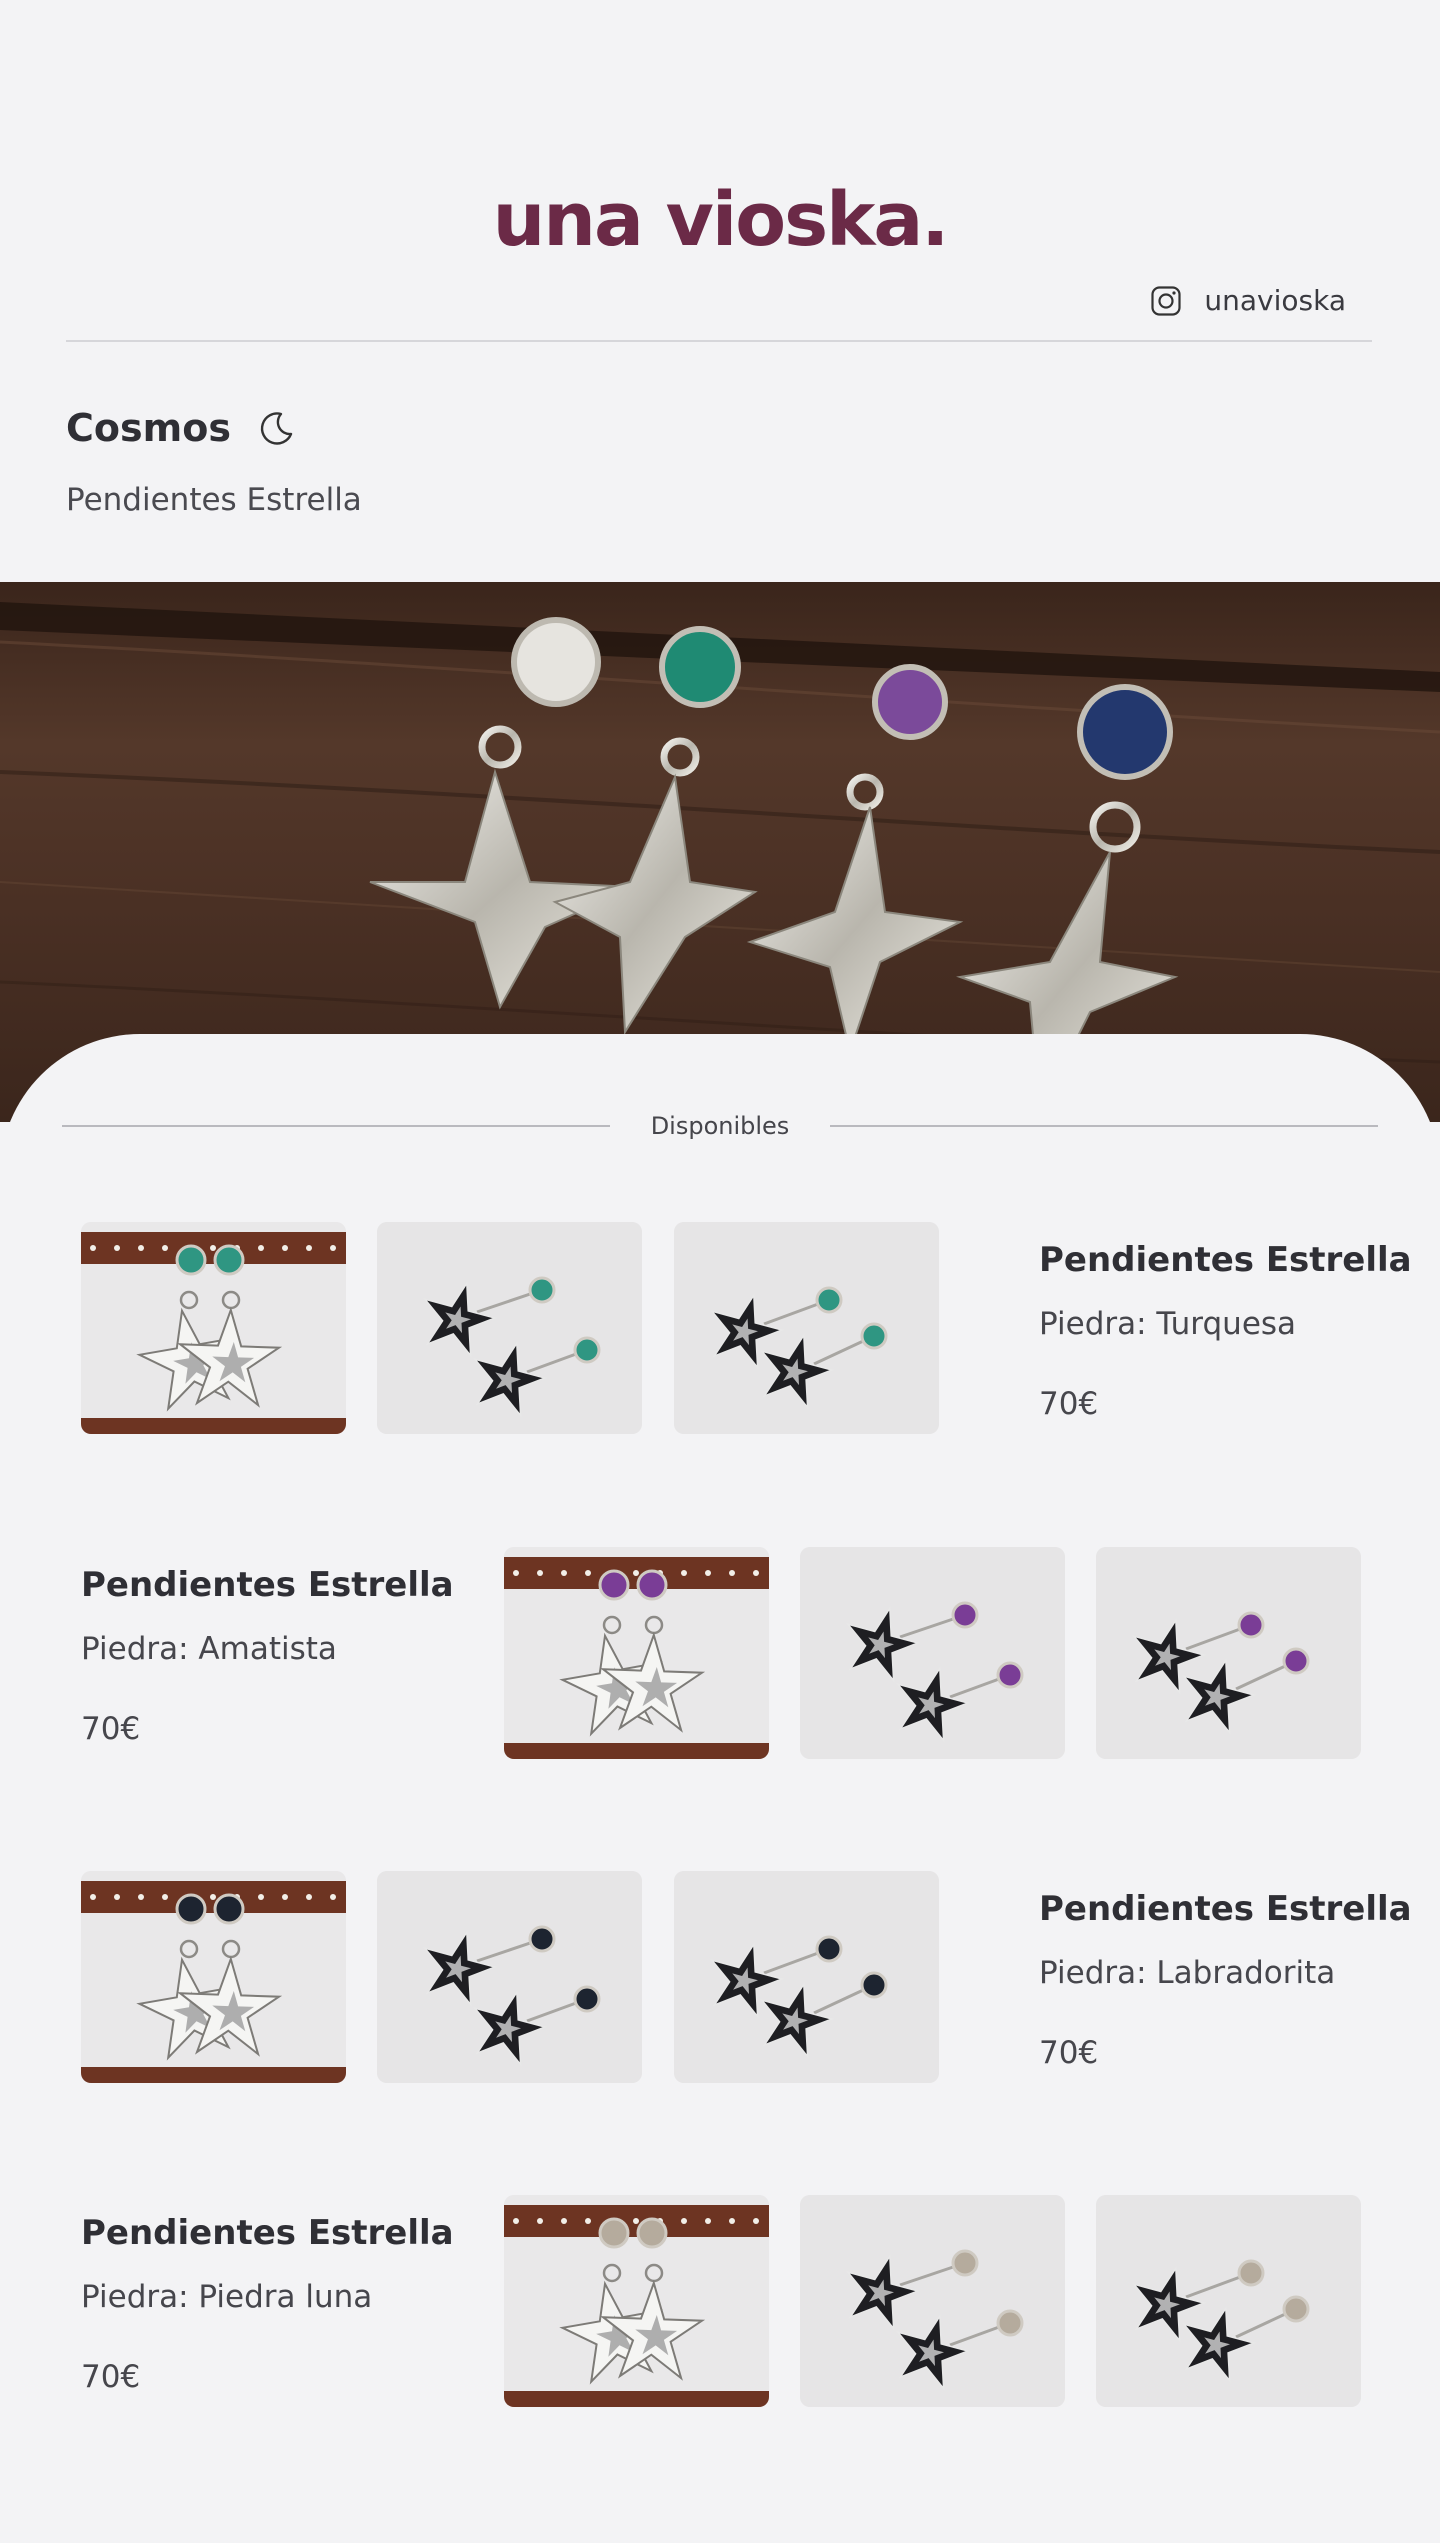 Image resolution: width=1440 pixels, height=2543 pixels. Describe the element at coordinates (1104, 1126) in the screenshot. I see `divider-right` at that location.